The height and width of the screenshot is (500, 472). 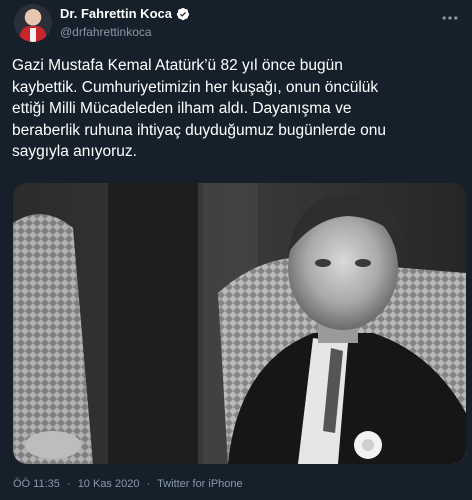 What do you see at coordinates (236, 26) in the screenshot?
I see `tweet-header: Dr. Fahrettin Koca @drfahrettinkoca` at bounding box center [236, 26].